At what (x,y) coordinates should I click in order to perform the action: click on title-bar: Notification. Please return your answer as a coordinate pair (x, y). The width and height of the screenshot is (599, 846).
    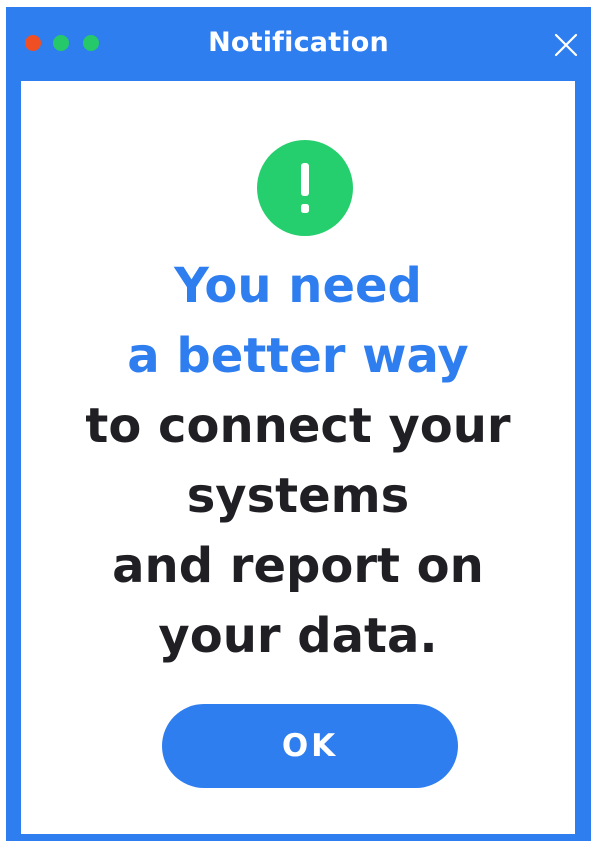
    Looking at the image, I should click on (298, 44).